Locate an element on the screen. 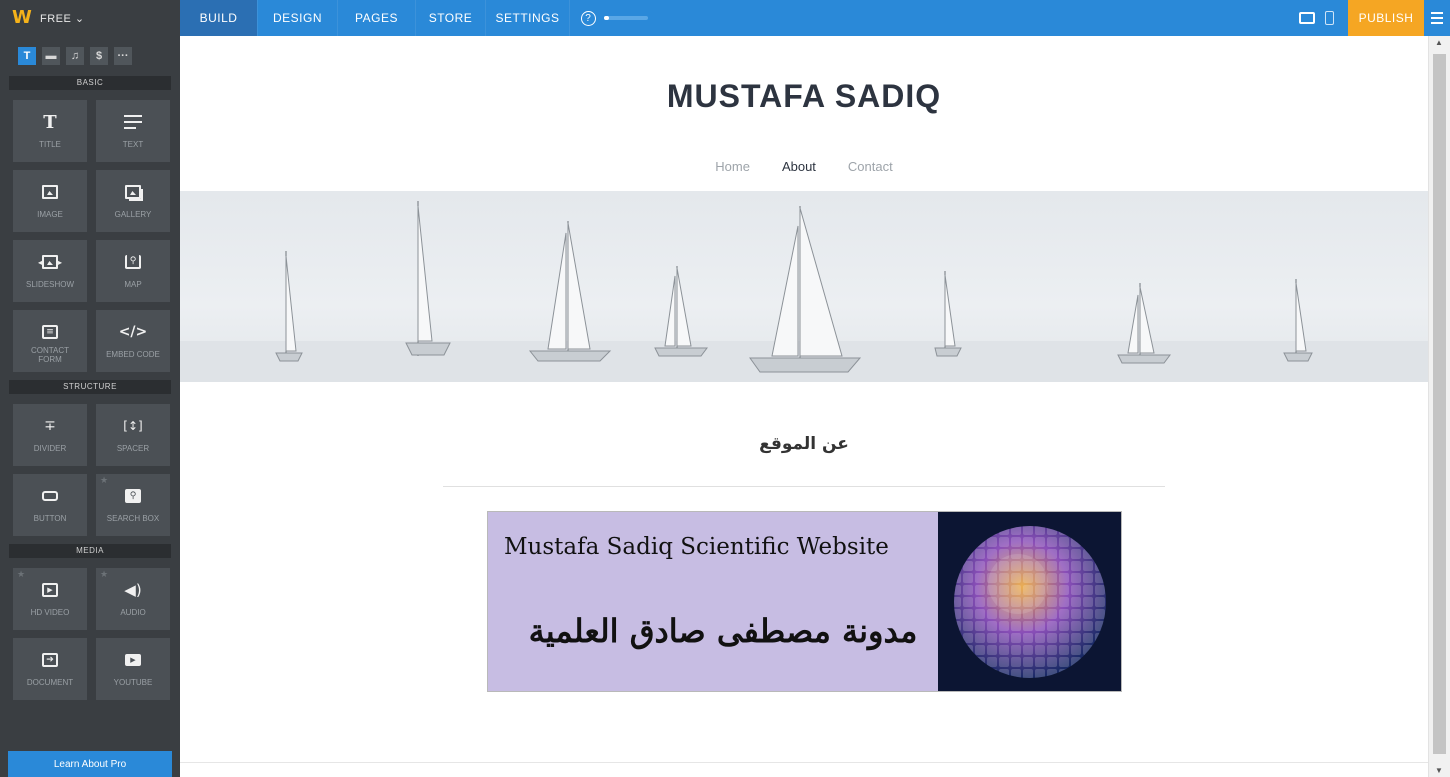 Image resolution: width=1450 pixels, height=777 pixels. section-basic-header: BASIC is located at coordinates (90, 83).